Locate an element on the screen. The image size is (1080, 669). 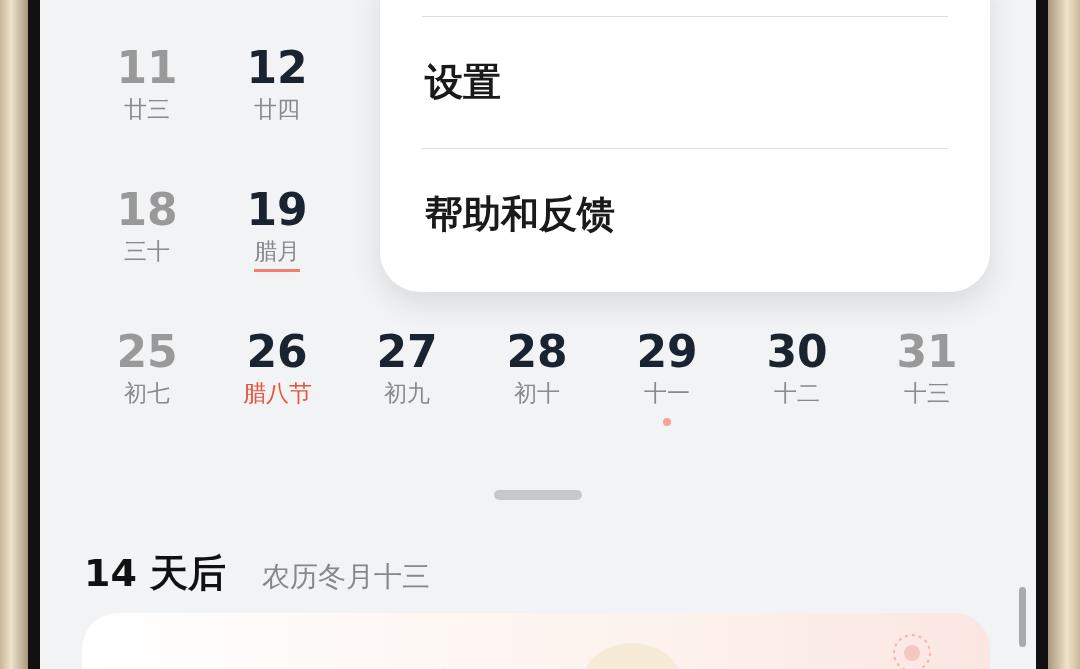
lunar-date: 腊月 is located at coordinates (277, 254).